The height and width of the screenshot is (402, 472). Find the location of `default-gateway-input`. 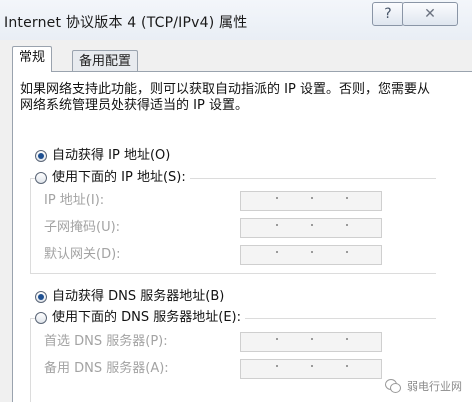

default-gateway-input is located at coordinates (311, 255).